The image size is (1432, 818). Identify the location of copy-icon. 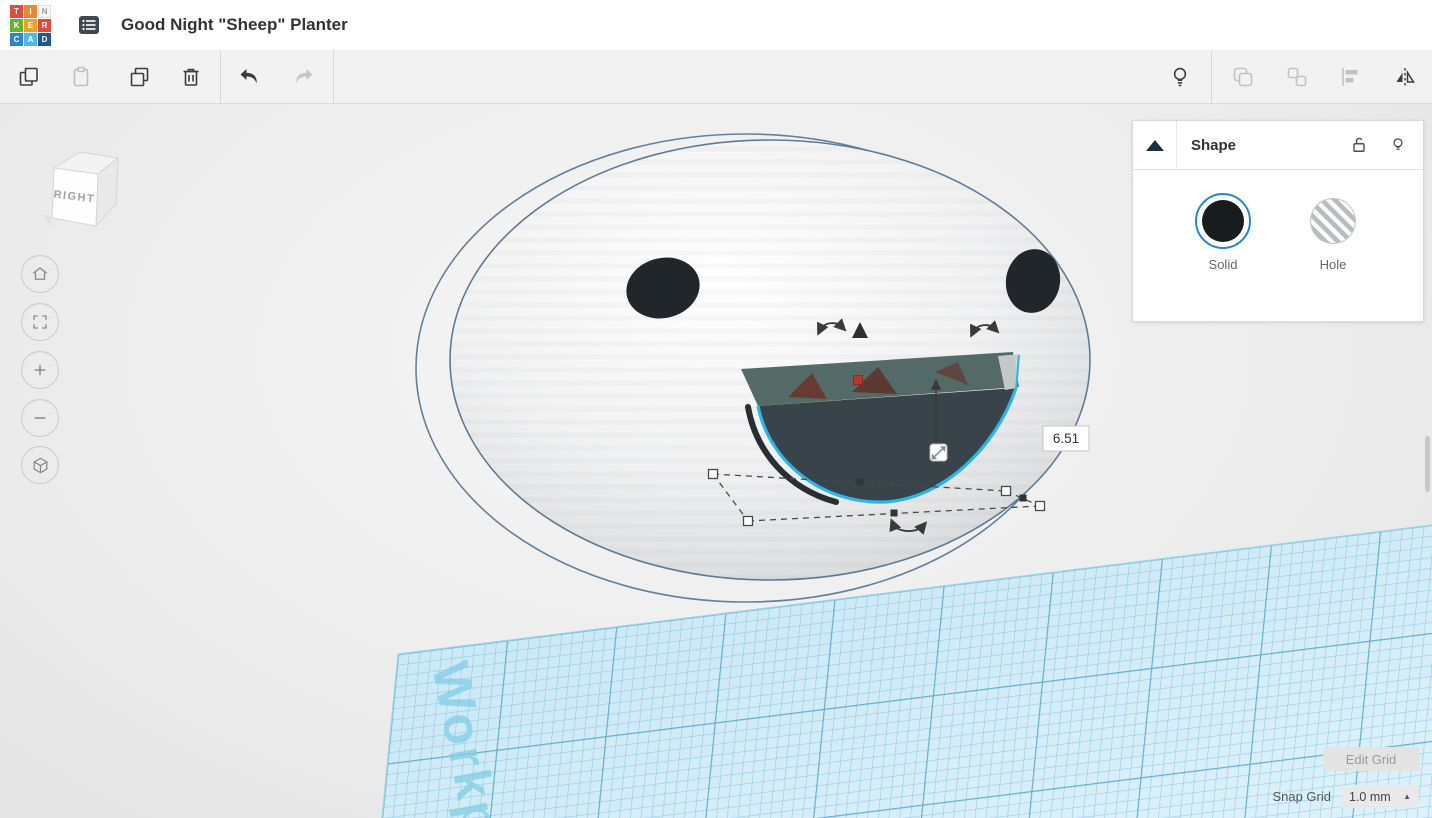
(29, 77).